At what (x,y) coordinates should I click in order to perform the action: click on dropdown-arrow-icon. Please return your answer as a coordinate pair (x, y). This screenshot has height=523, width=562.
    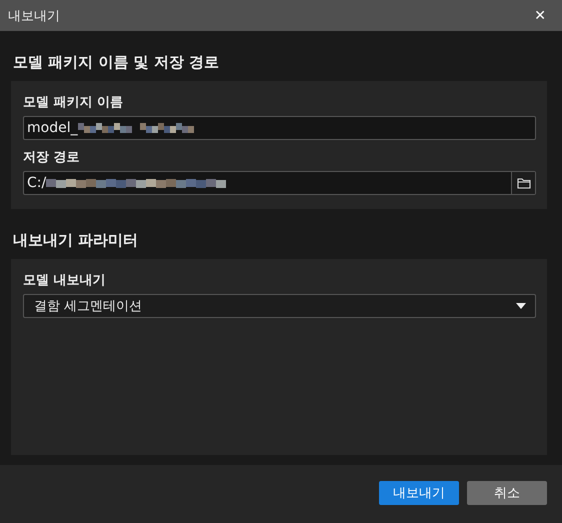
    Looking at the image, I should click on (521, 306).